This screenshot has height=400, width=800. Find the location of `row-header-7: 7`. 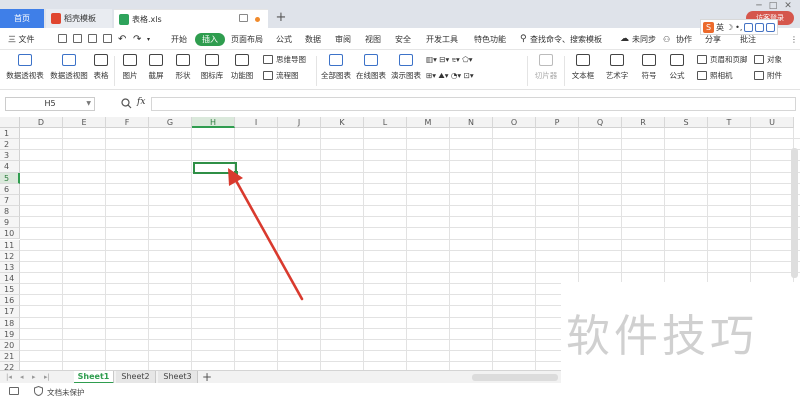

row-header-7: 7 is located at coordinates (10, 200).